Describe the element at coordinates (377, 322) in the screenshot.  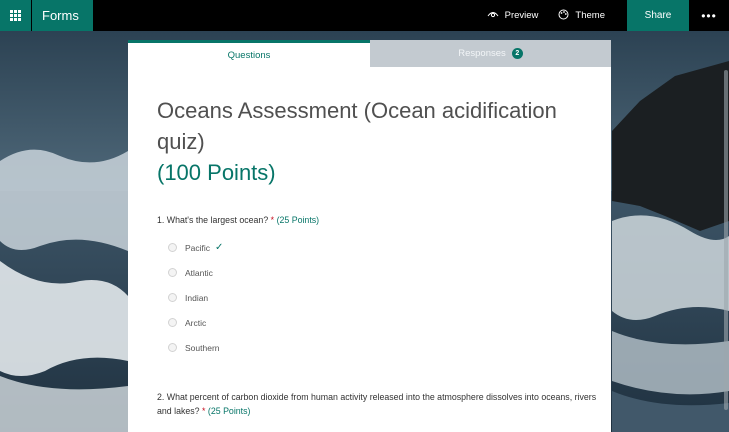
I see `option-arctic: Arctic` at that location.